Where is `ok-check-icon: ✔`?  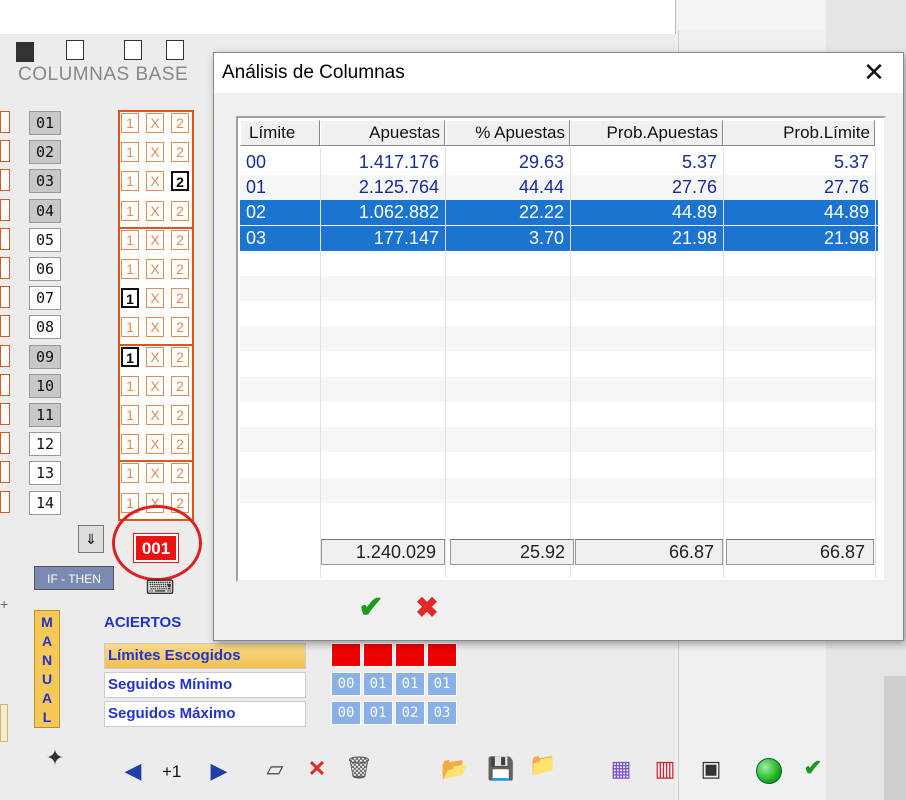 ok-check-icon: ✔ is located at coordinates (371, 608).